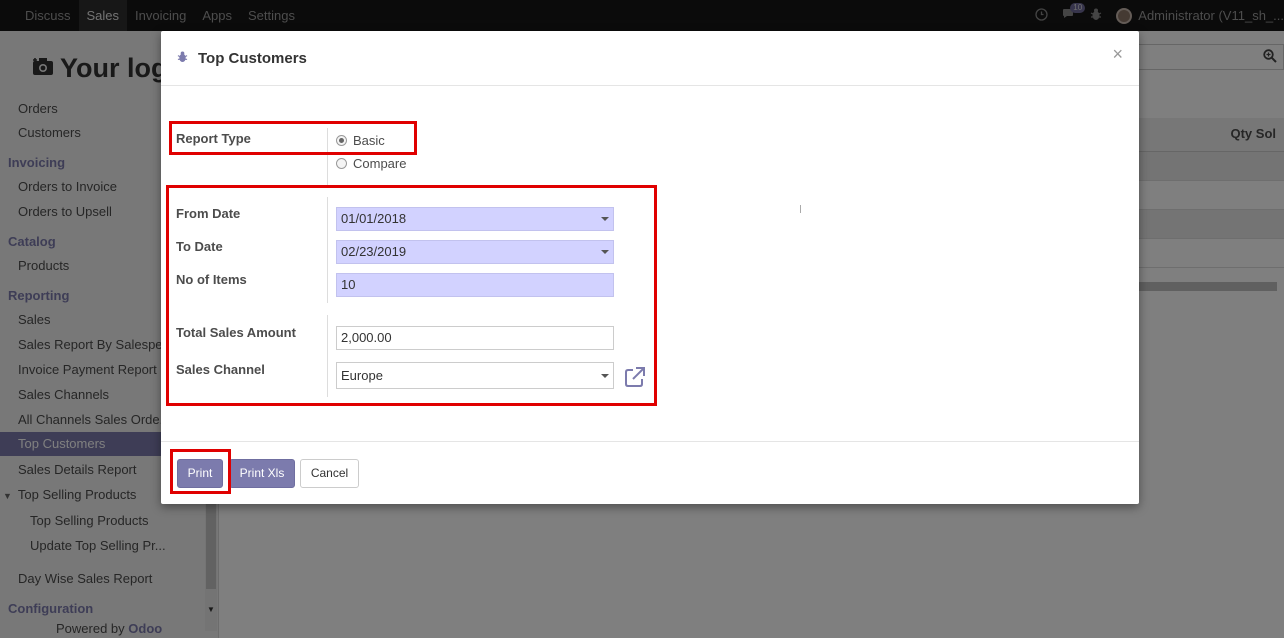 The width and height of the screenshot is (1284, 638). Describe the element at coordinates (380, 163) in the screenshot. I see `radio-label-compare: Compare` at that location.